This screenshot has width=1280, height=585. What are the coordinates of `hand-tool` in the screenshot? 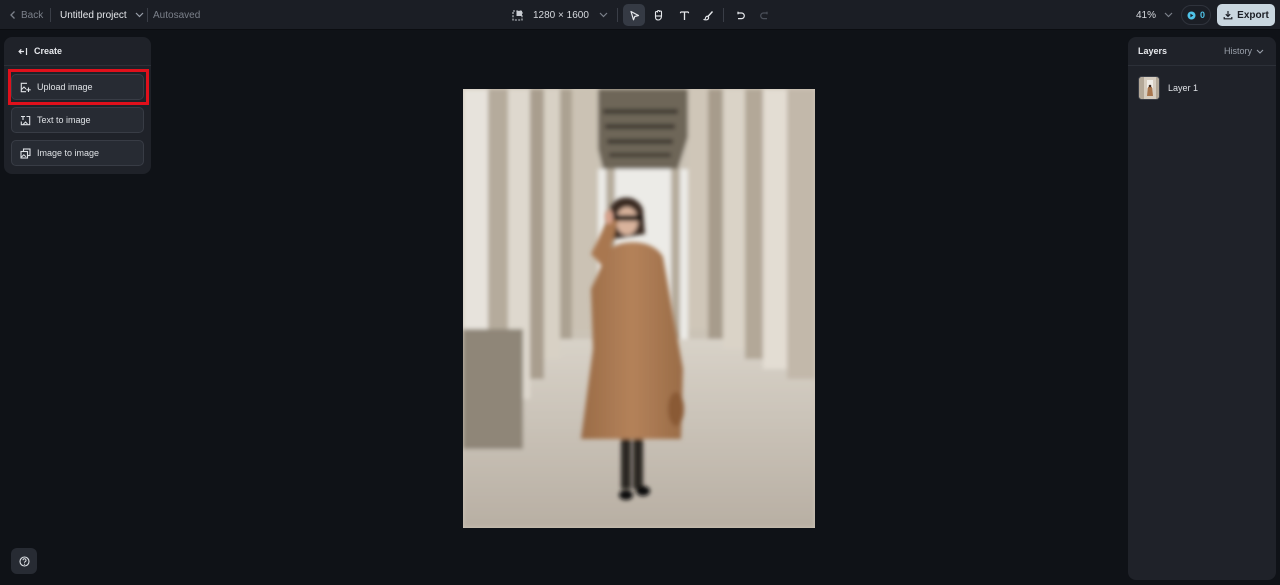 It's located at (658, 15).